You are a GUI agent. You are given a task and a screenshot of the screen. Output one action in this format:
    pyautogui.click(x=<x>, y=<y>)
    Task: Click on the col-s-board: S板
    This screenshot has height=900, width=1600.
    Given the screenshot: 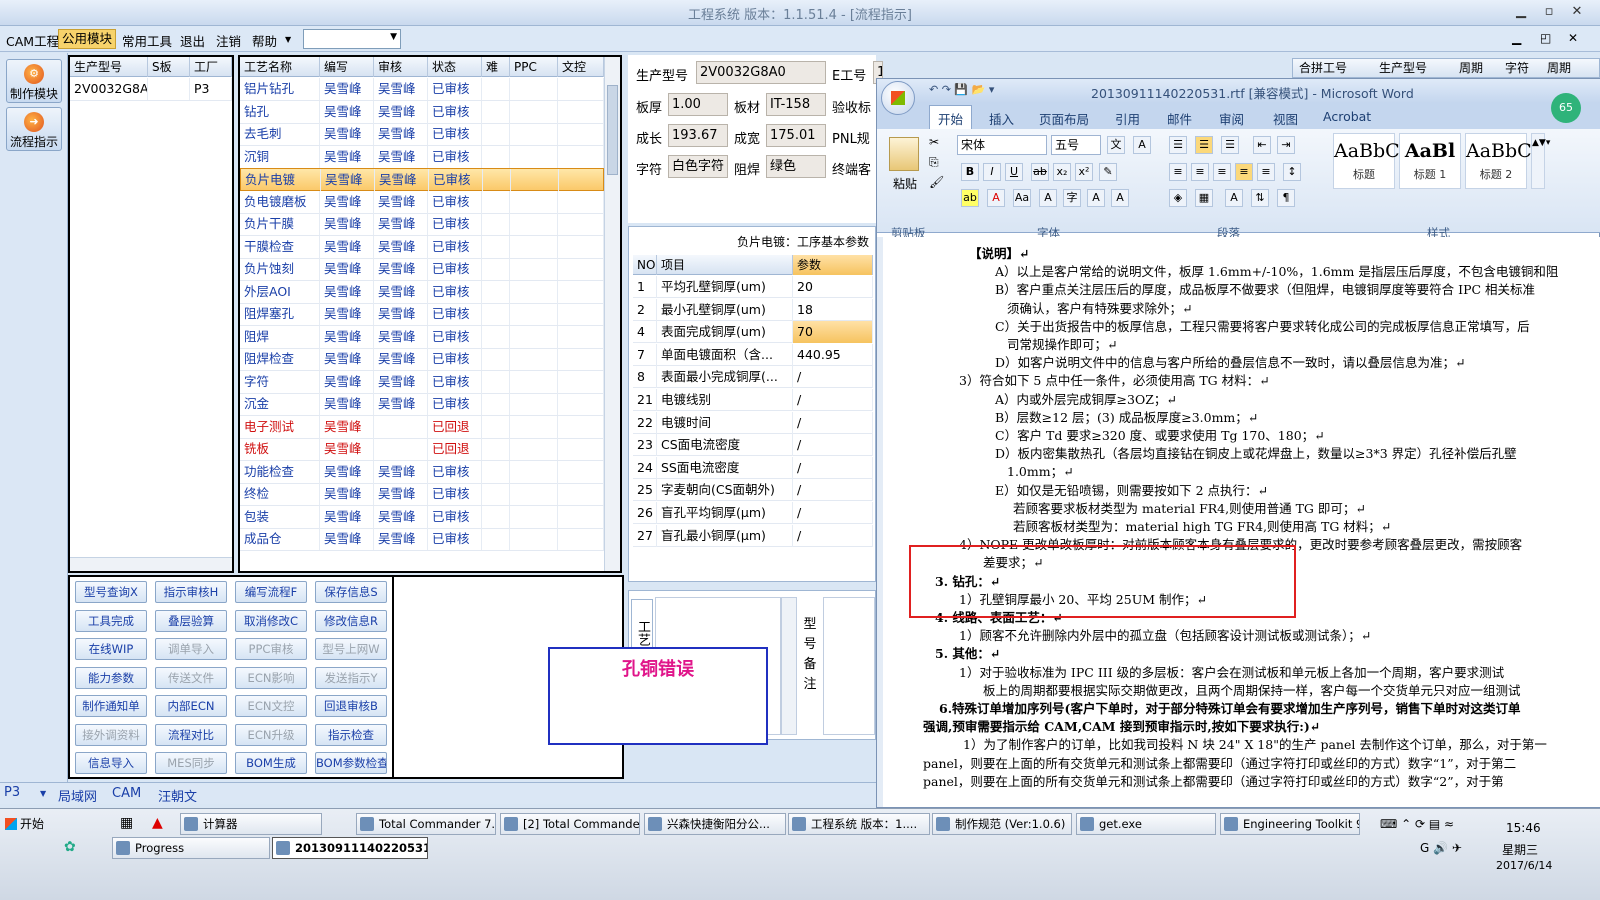 What is the action you would take?
    pyautogui.click(x=169, y=67)
    